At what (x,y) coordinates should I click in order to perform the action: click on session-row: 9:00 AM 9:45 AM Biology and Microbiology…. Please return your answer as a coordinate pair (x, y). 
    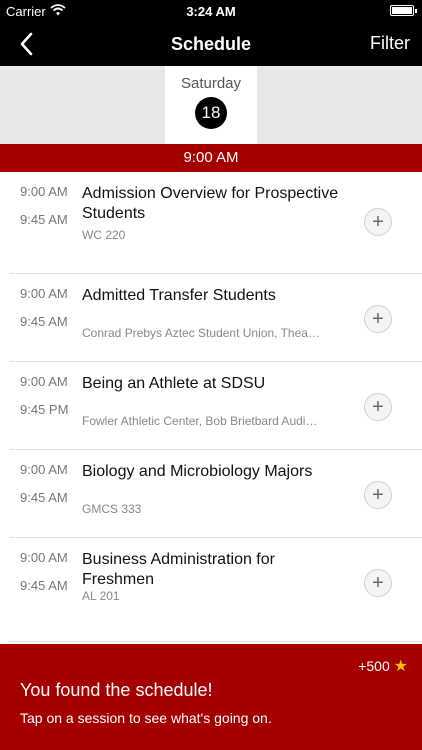
    Looking at the image, I should click on (211, 494).